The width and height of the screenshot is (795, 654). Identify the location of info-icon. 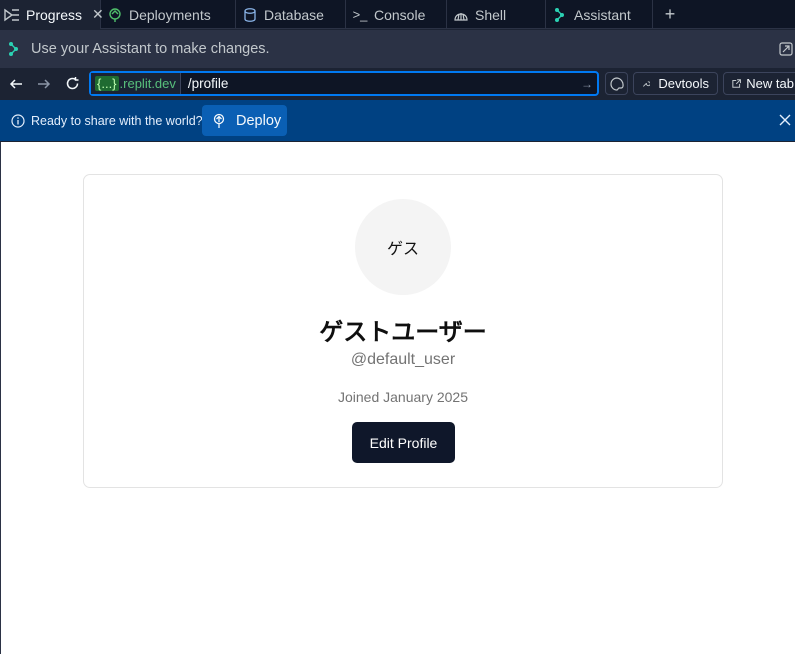
(18, 120).